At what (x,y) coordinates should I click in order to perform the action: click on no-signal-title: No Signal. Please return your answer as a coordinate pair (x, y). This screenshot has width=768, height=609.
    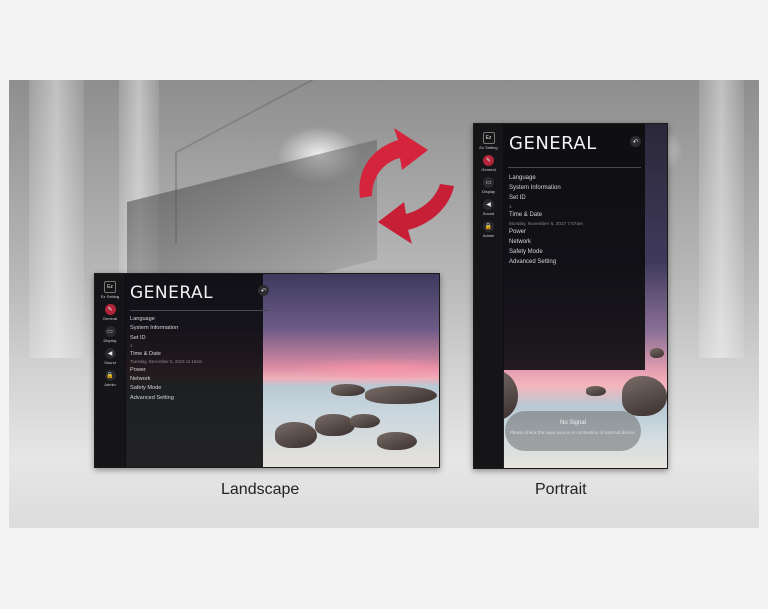
    Looking at the image, I should click on (572, 423).